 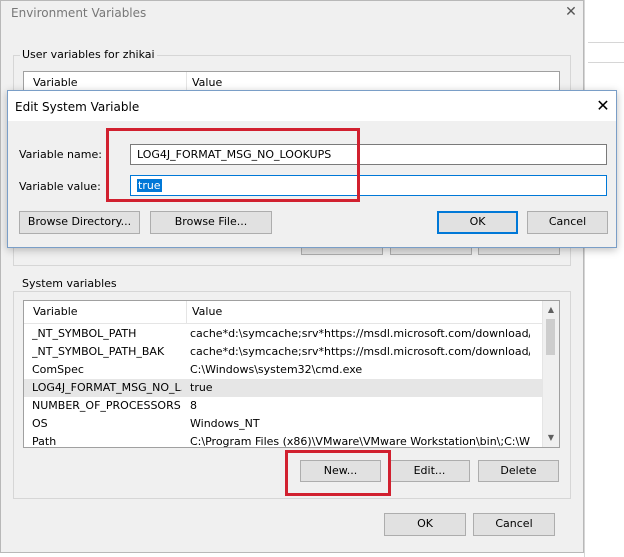 What do you see at coordinates (550, 374) in the screenshot?
I see `vertical-scrollbar: ▲ ▼` at bounding box center [550, 374].